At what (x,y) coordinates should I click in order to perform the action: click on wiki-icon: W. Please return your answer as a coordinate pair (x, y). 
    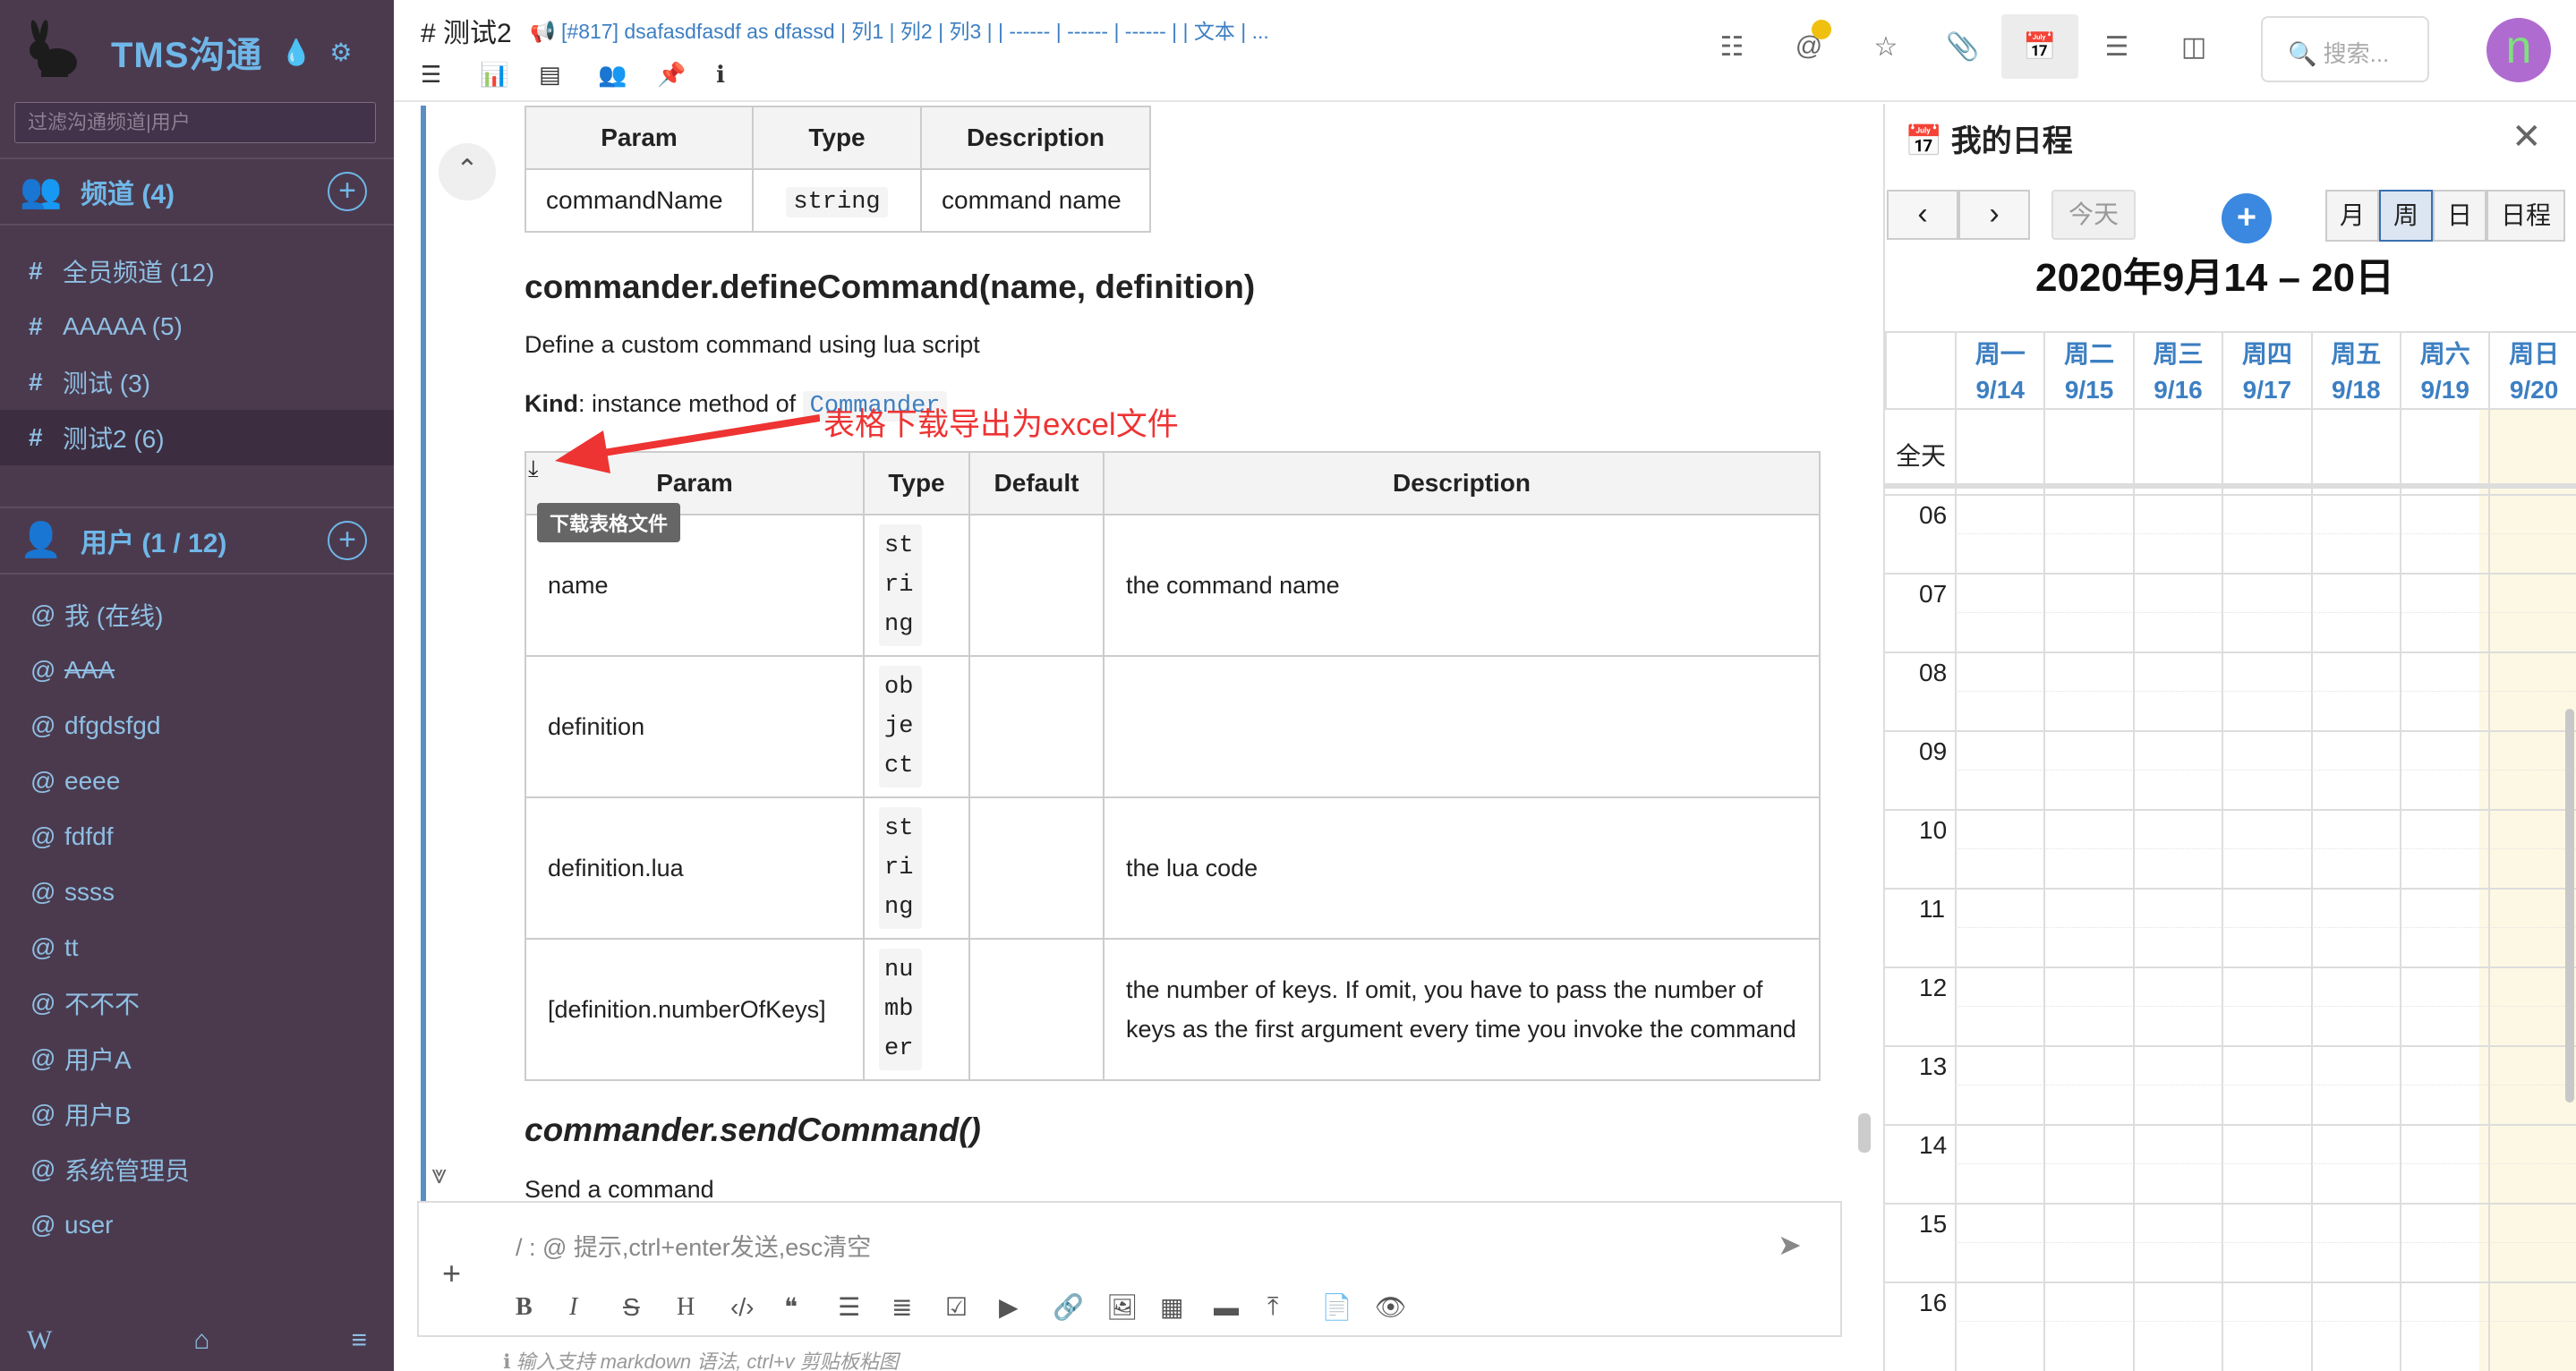
    Looking at the image, I should click on (39, 1340).